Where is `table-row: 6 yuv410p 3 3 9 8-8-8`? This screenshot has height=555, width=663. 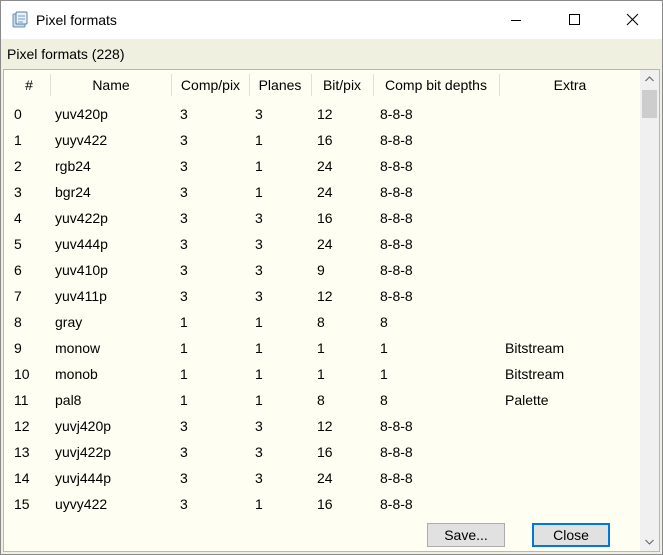 table-row: 6 yuv410p 3 3 9 8-8-8 is located at coordinates (322, 270).